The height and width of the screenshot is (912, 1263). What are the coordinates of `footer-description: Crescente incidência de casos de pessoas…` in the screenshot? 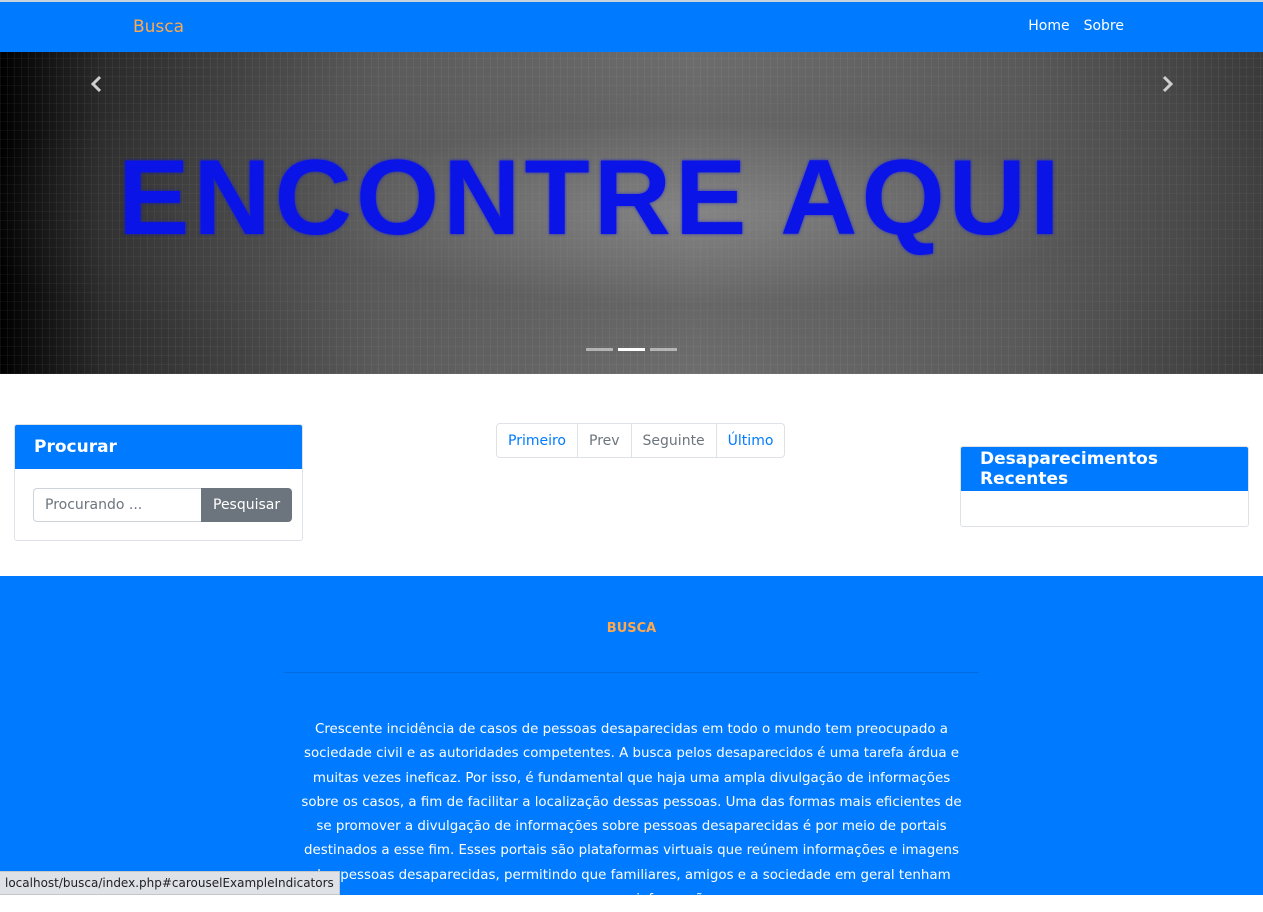 It's located at (631, 815).